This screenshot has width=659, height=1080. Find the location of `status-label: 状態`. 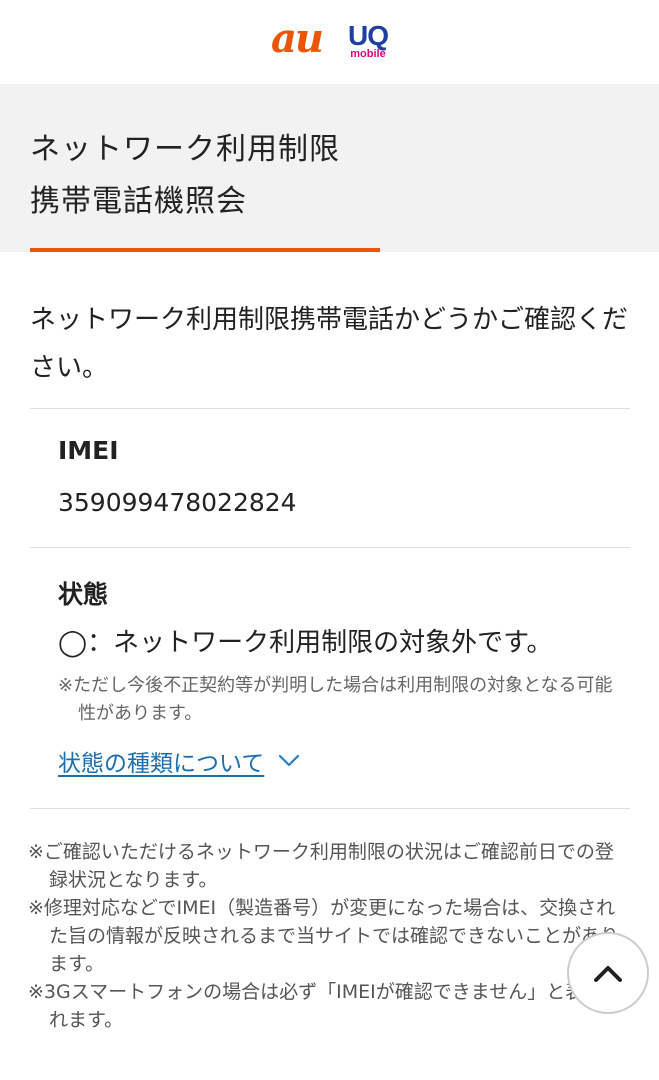

status-label: 状態 is located at coordinates (83, 594).